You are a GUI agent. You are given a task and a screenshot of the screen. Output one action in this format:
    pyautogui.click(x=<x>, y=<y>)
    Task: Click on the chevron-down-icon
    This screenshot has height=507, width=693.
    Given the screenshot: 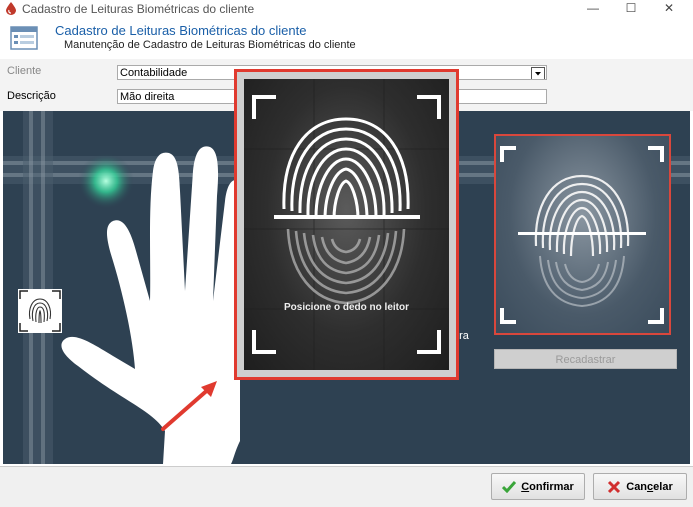 What is the action you would take?
    pyautogui.click(x=538, y=73)
    